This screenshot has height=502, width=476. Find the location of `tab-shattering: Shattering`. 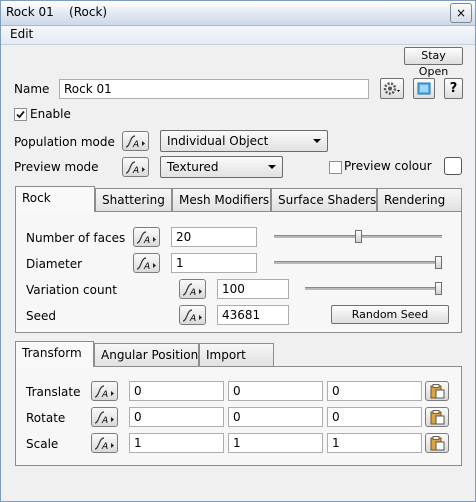

tab-shattering: Shattering is located at coordinates (133, 200).